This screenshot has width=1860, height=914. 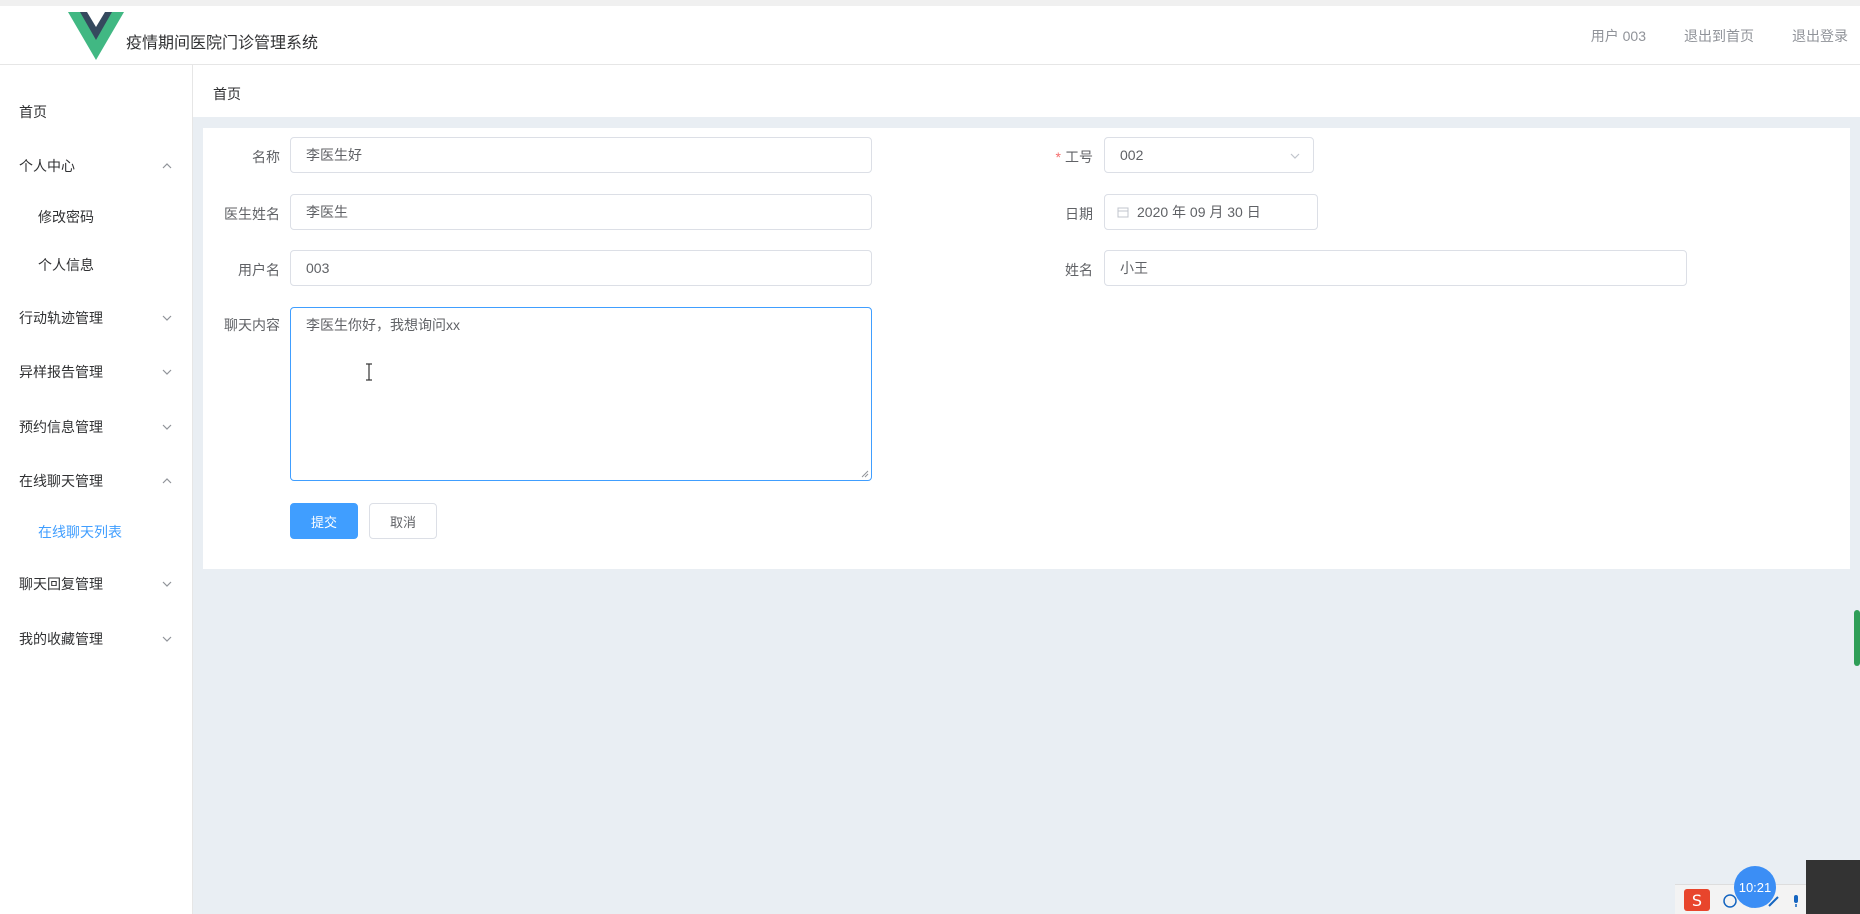 What do you see at coordinates (1079, 270) in the screenshot?
I see `real-name-label: 姓名` at bounding box center [1079, 270].